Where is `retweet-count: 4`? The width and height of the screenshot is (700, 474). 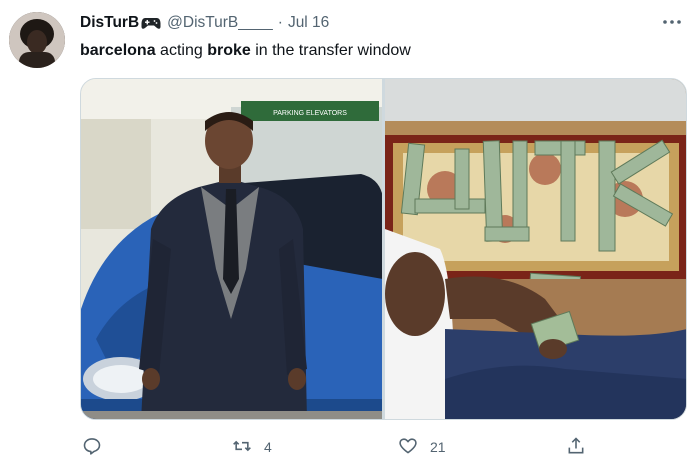
retweet-count: 4 is located at coordinates (268, 447).